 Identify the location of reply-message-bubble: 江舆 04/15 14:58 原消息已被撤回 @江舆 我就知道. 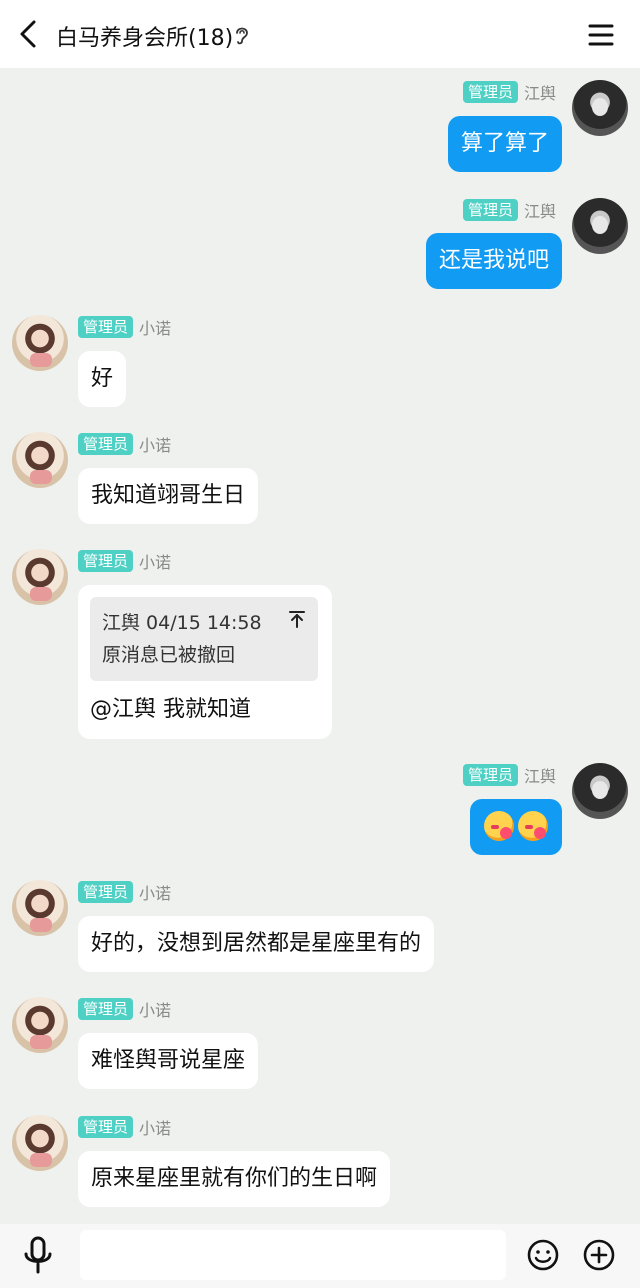
(205, 662).